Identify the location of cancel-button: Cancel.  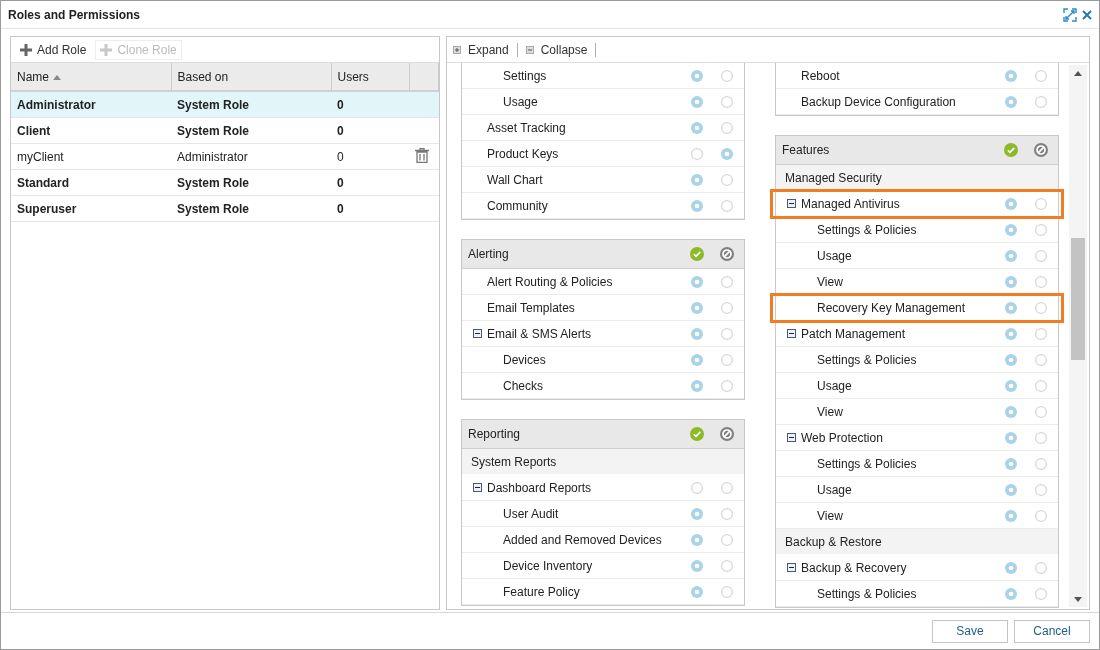
(1052, 631).